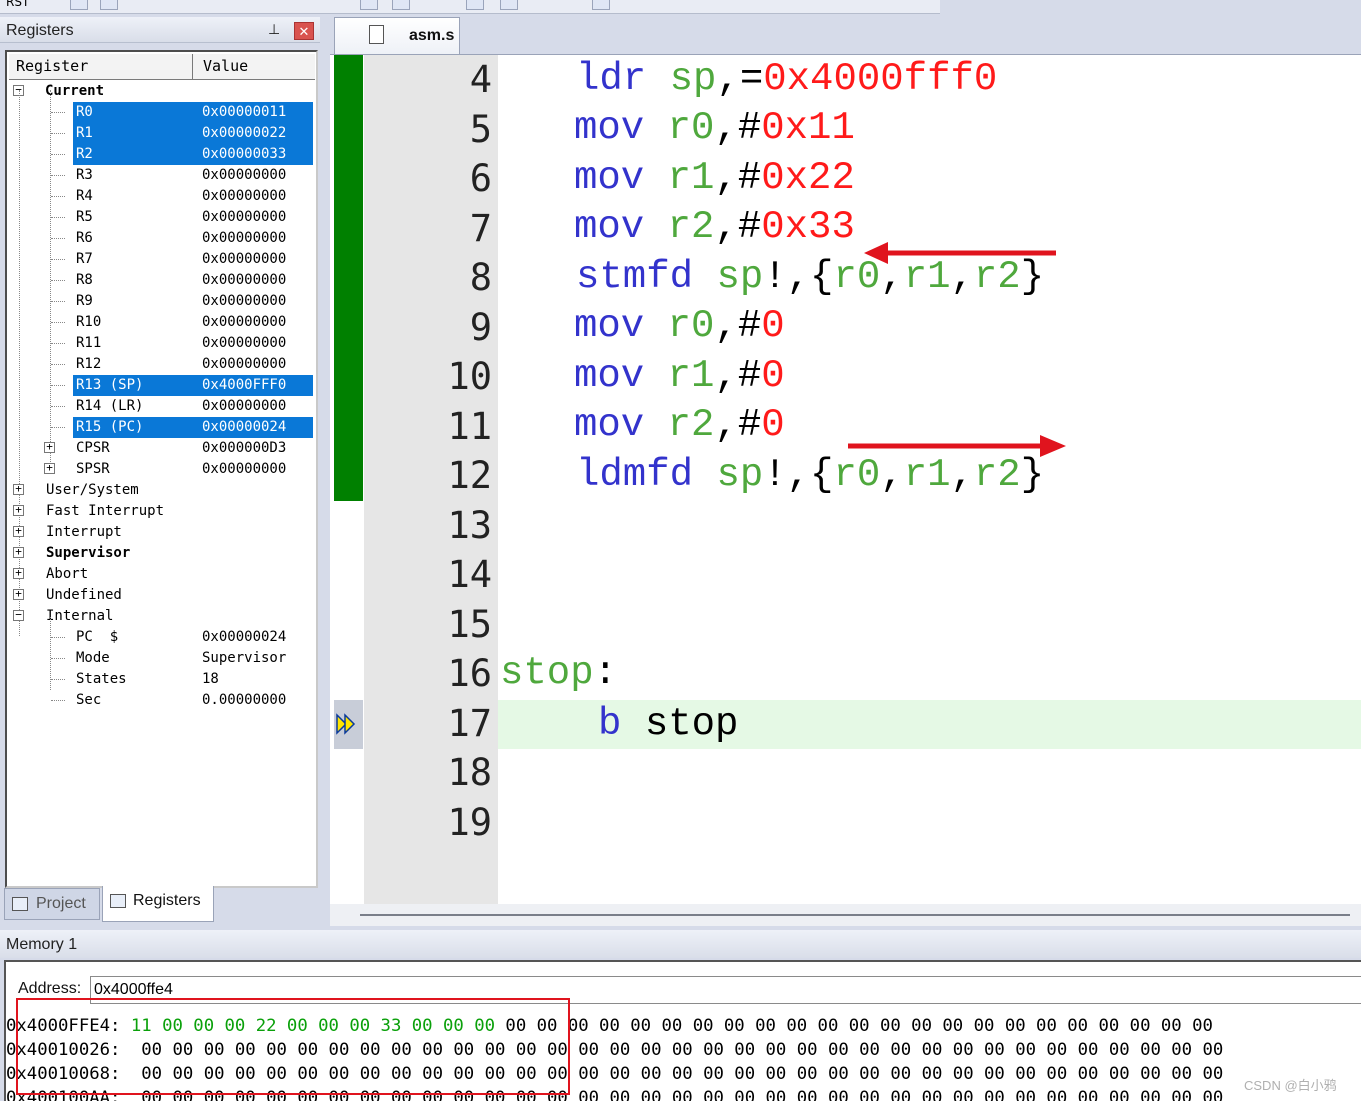 Image resolution: width=1361 pixels, height=1101 pixels. I want to click on register-value: 18, so click(210, 679).